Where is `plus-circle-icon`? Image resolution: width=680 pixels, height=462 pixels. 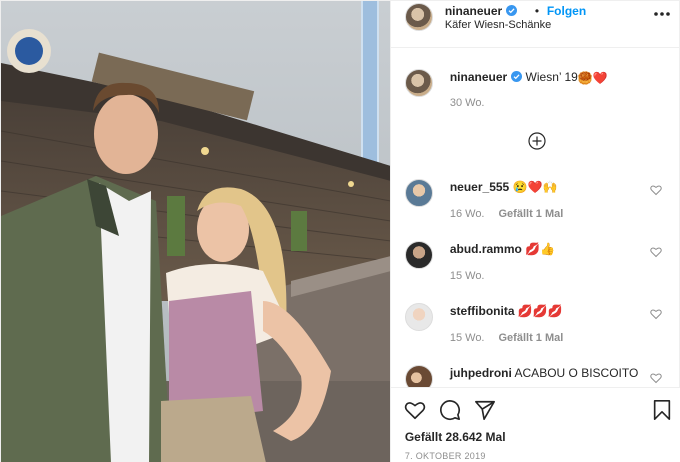
plus-circle-icon is located at coordinates (537, 141).